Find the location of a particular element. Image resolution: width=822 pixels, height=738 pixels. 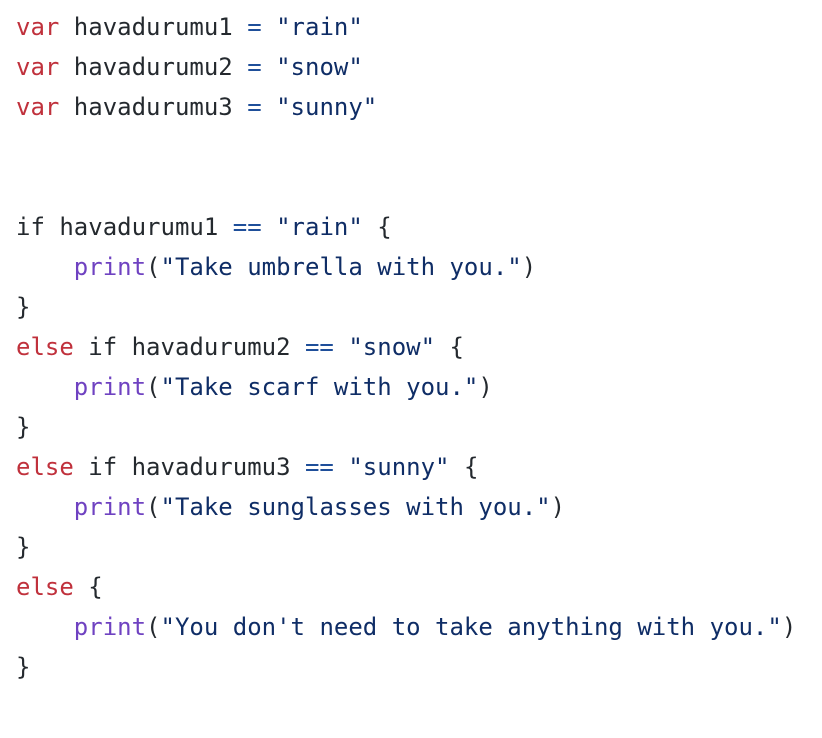

code-line: else if havadurumu3 == "sunny" { is located at coordinates (406, 467).